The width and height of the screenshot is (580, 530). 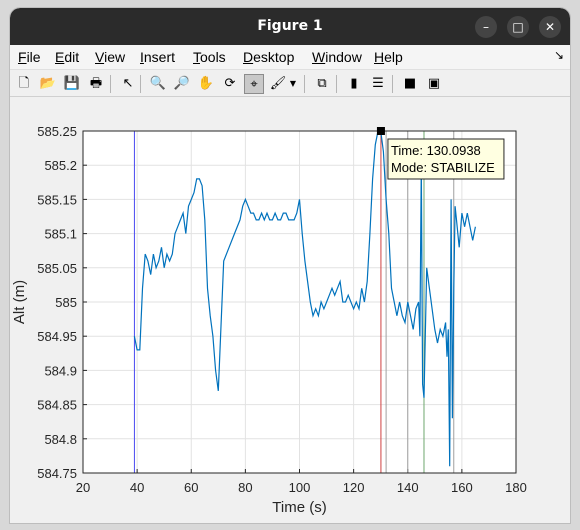 What do you see at coordinates (516, 487) in the screenshot?
I see `x-tick-label: 180` at bounding box center [516, 487].